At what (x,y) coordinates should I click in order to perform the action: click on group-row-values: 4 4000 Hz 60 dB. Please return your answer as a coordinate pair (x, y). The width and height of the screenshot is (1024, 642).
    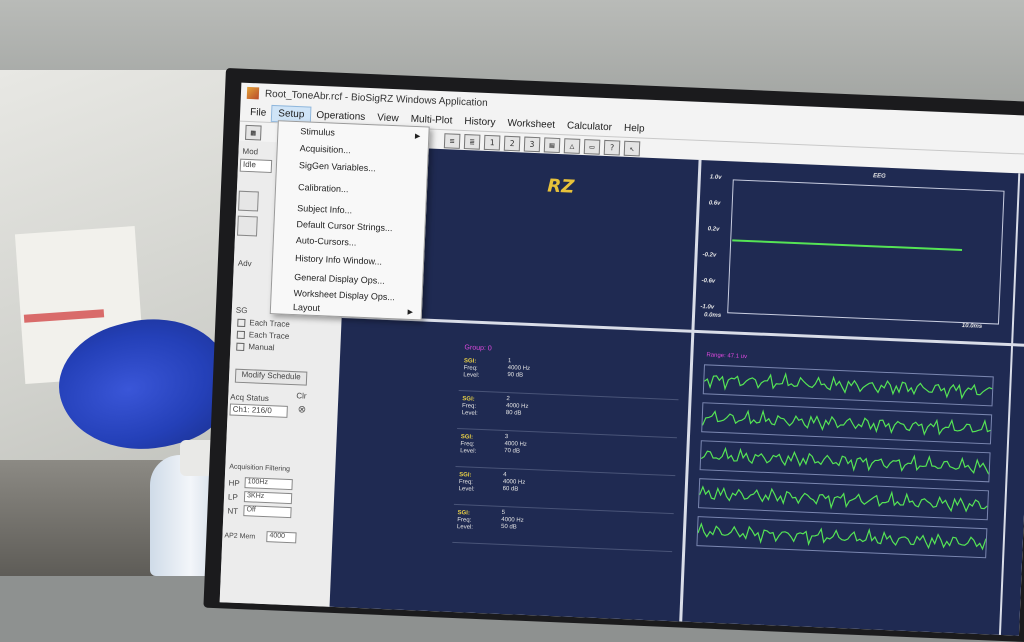
    Looking at the image, I should click on (513, 483).